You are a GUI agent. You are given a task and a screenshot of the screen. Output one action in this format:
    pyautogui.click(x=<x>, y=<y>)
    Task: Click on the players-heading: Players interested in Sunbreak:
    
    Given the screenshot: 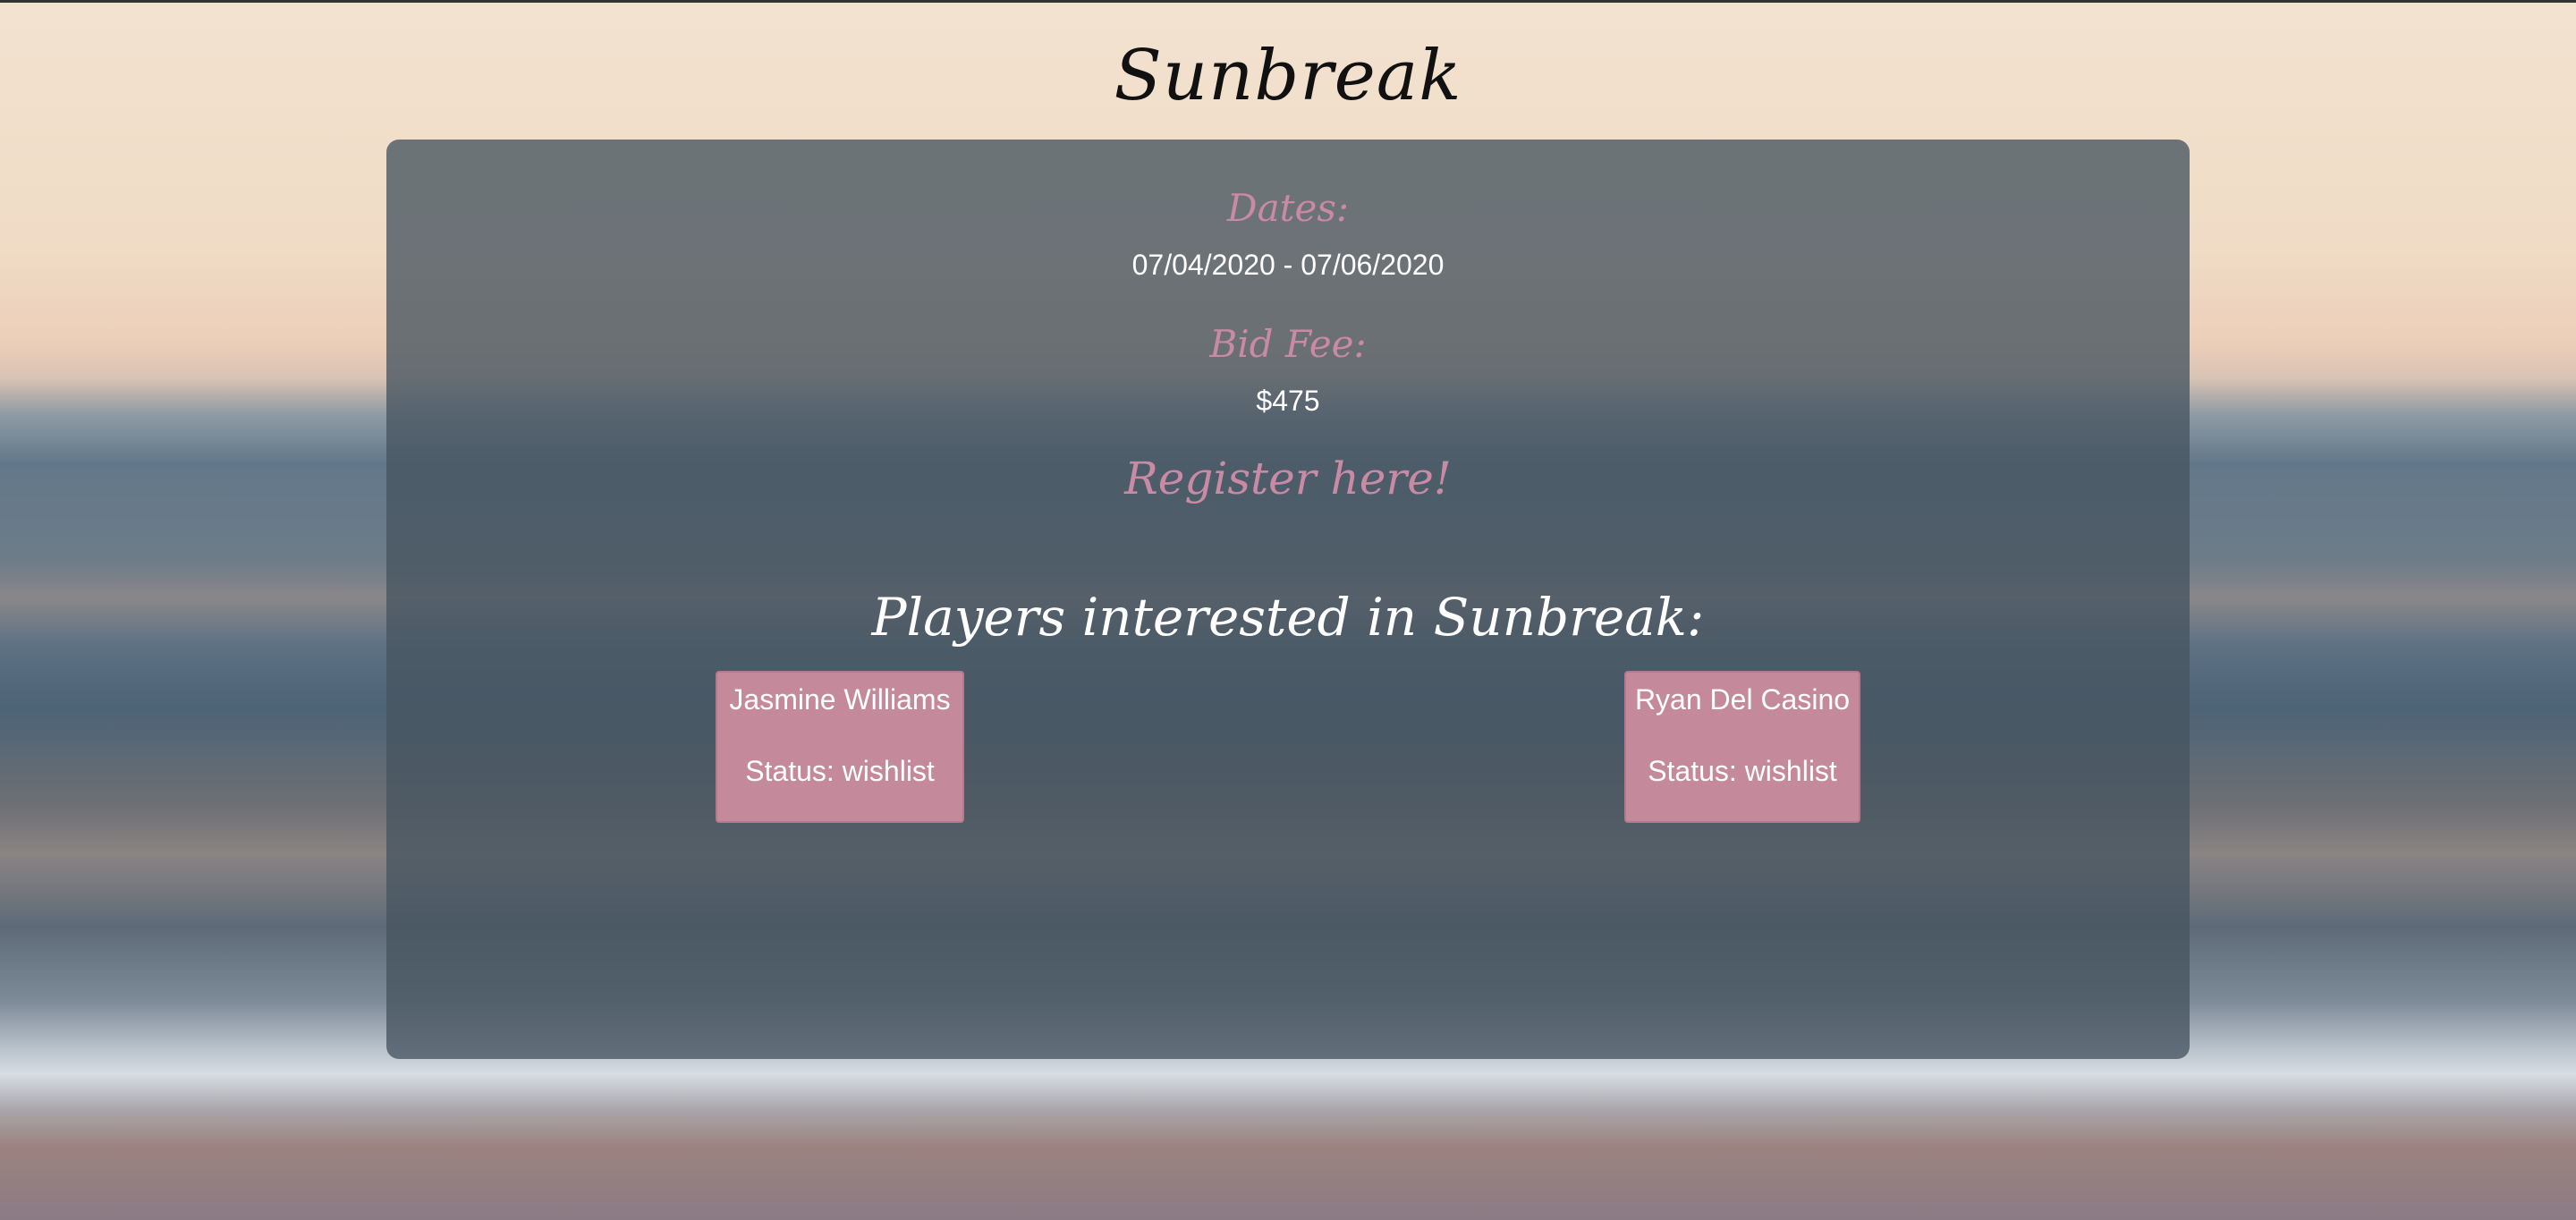 What is the action you would take?
    pyautogui.click(x=1288, y=618)
    